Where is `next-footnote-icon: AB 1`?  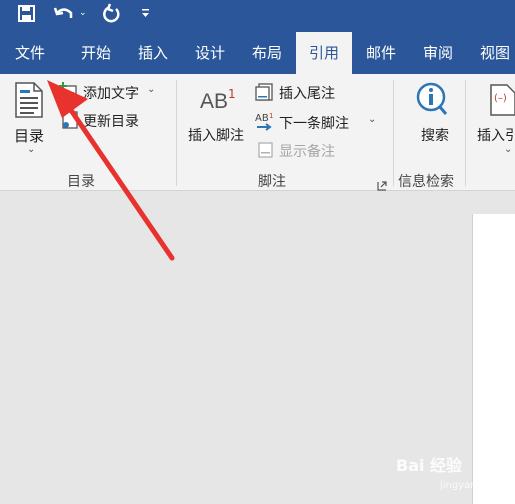
next-footnote-icon: AB 1 is located at coordinates (266, 124).